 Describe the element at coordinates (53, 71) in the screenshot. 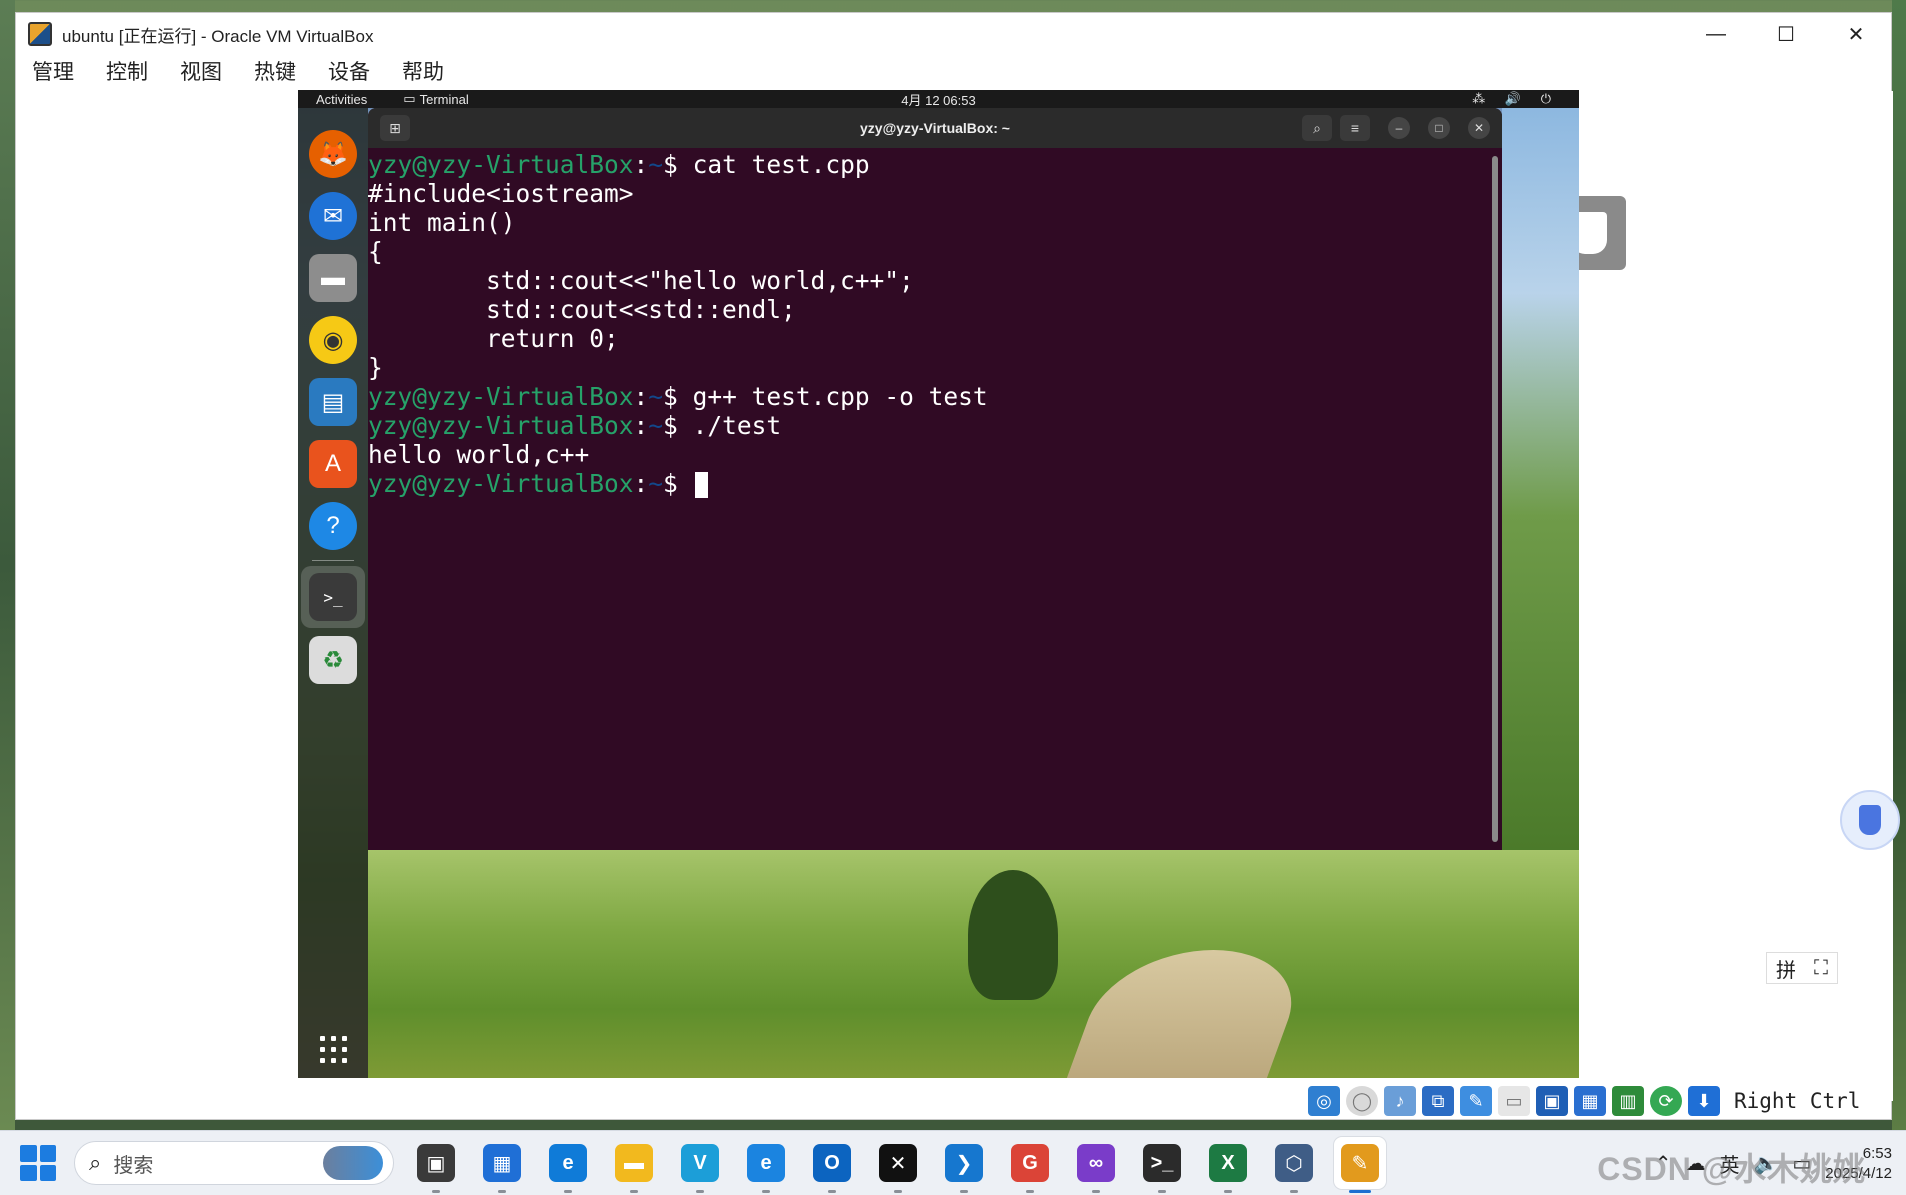

I see `menu-manage: 管理` at that location.